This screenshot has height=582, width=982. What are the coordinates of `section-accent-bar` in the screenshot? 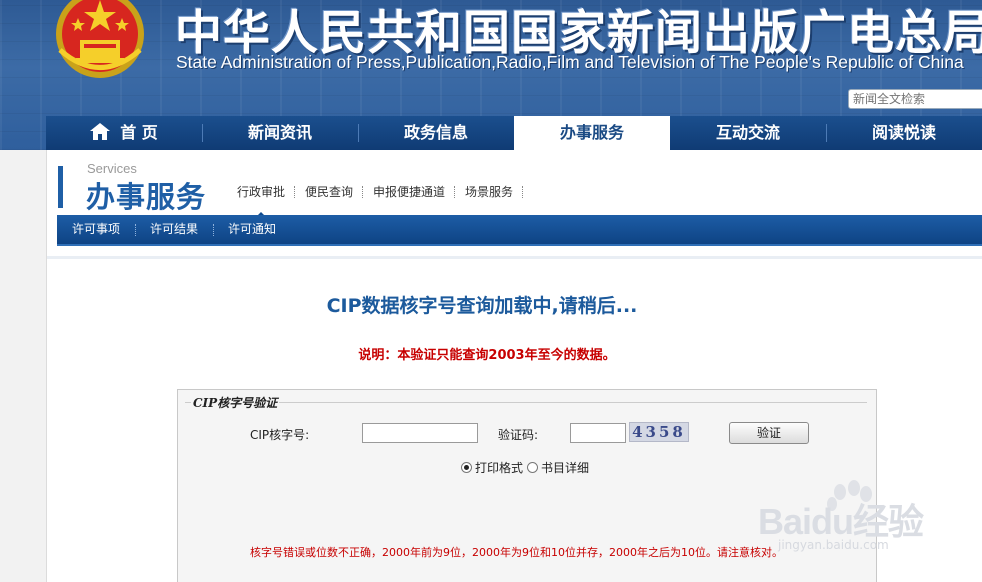 It's located at (60, 187).